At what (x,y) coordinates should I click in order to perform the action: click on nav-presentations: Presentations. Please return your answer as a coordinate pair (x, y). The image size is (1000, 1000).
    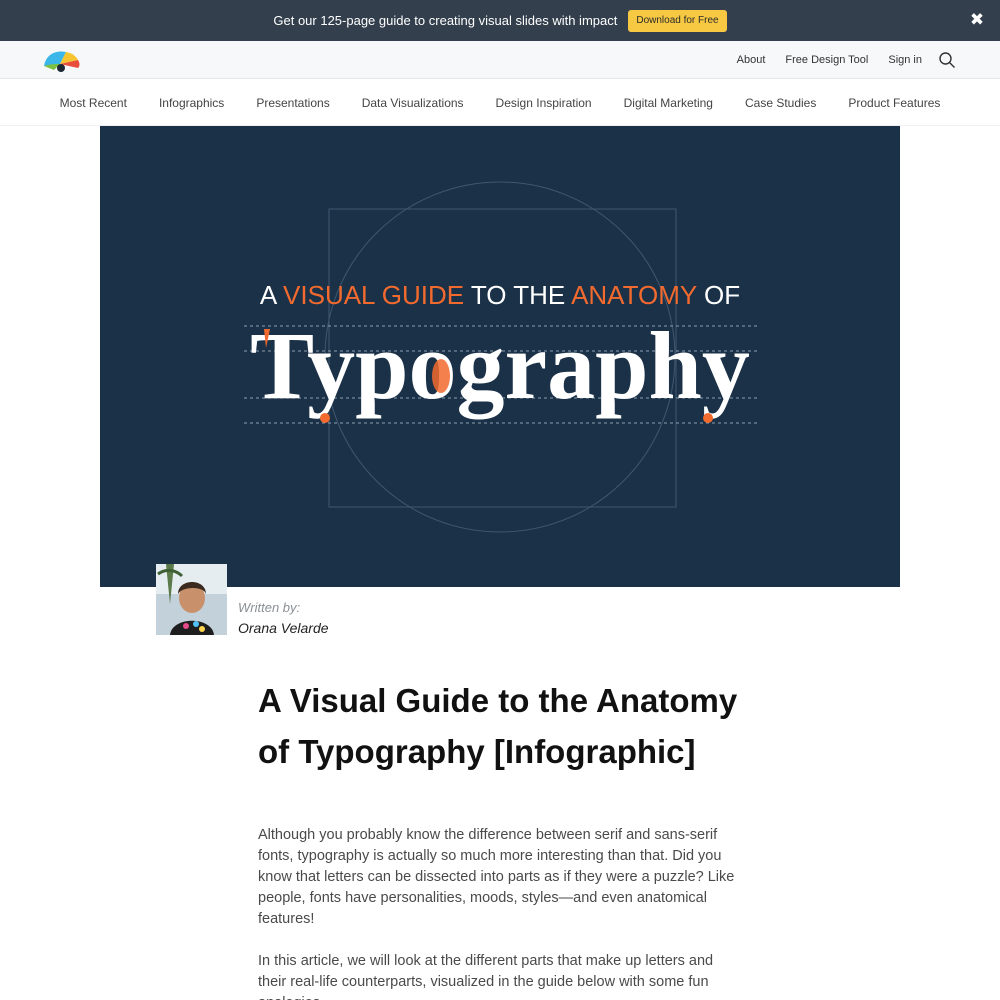
    Looking at the image, I should click on (292, 103).